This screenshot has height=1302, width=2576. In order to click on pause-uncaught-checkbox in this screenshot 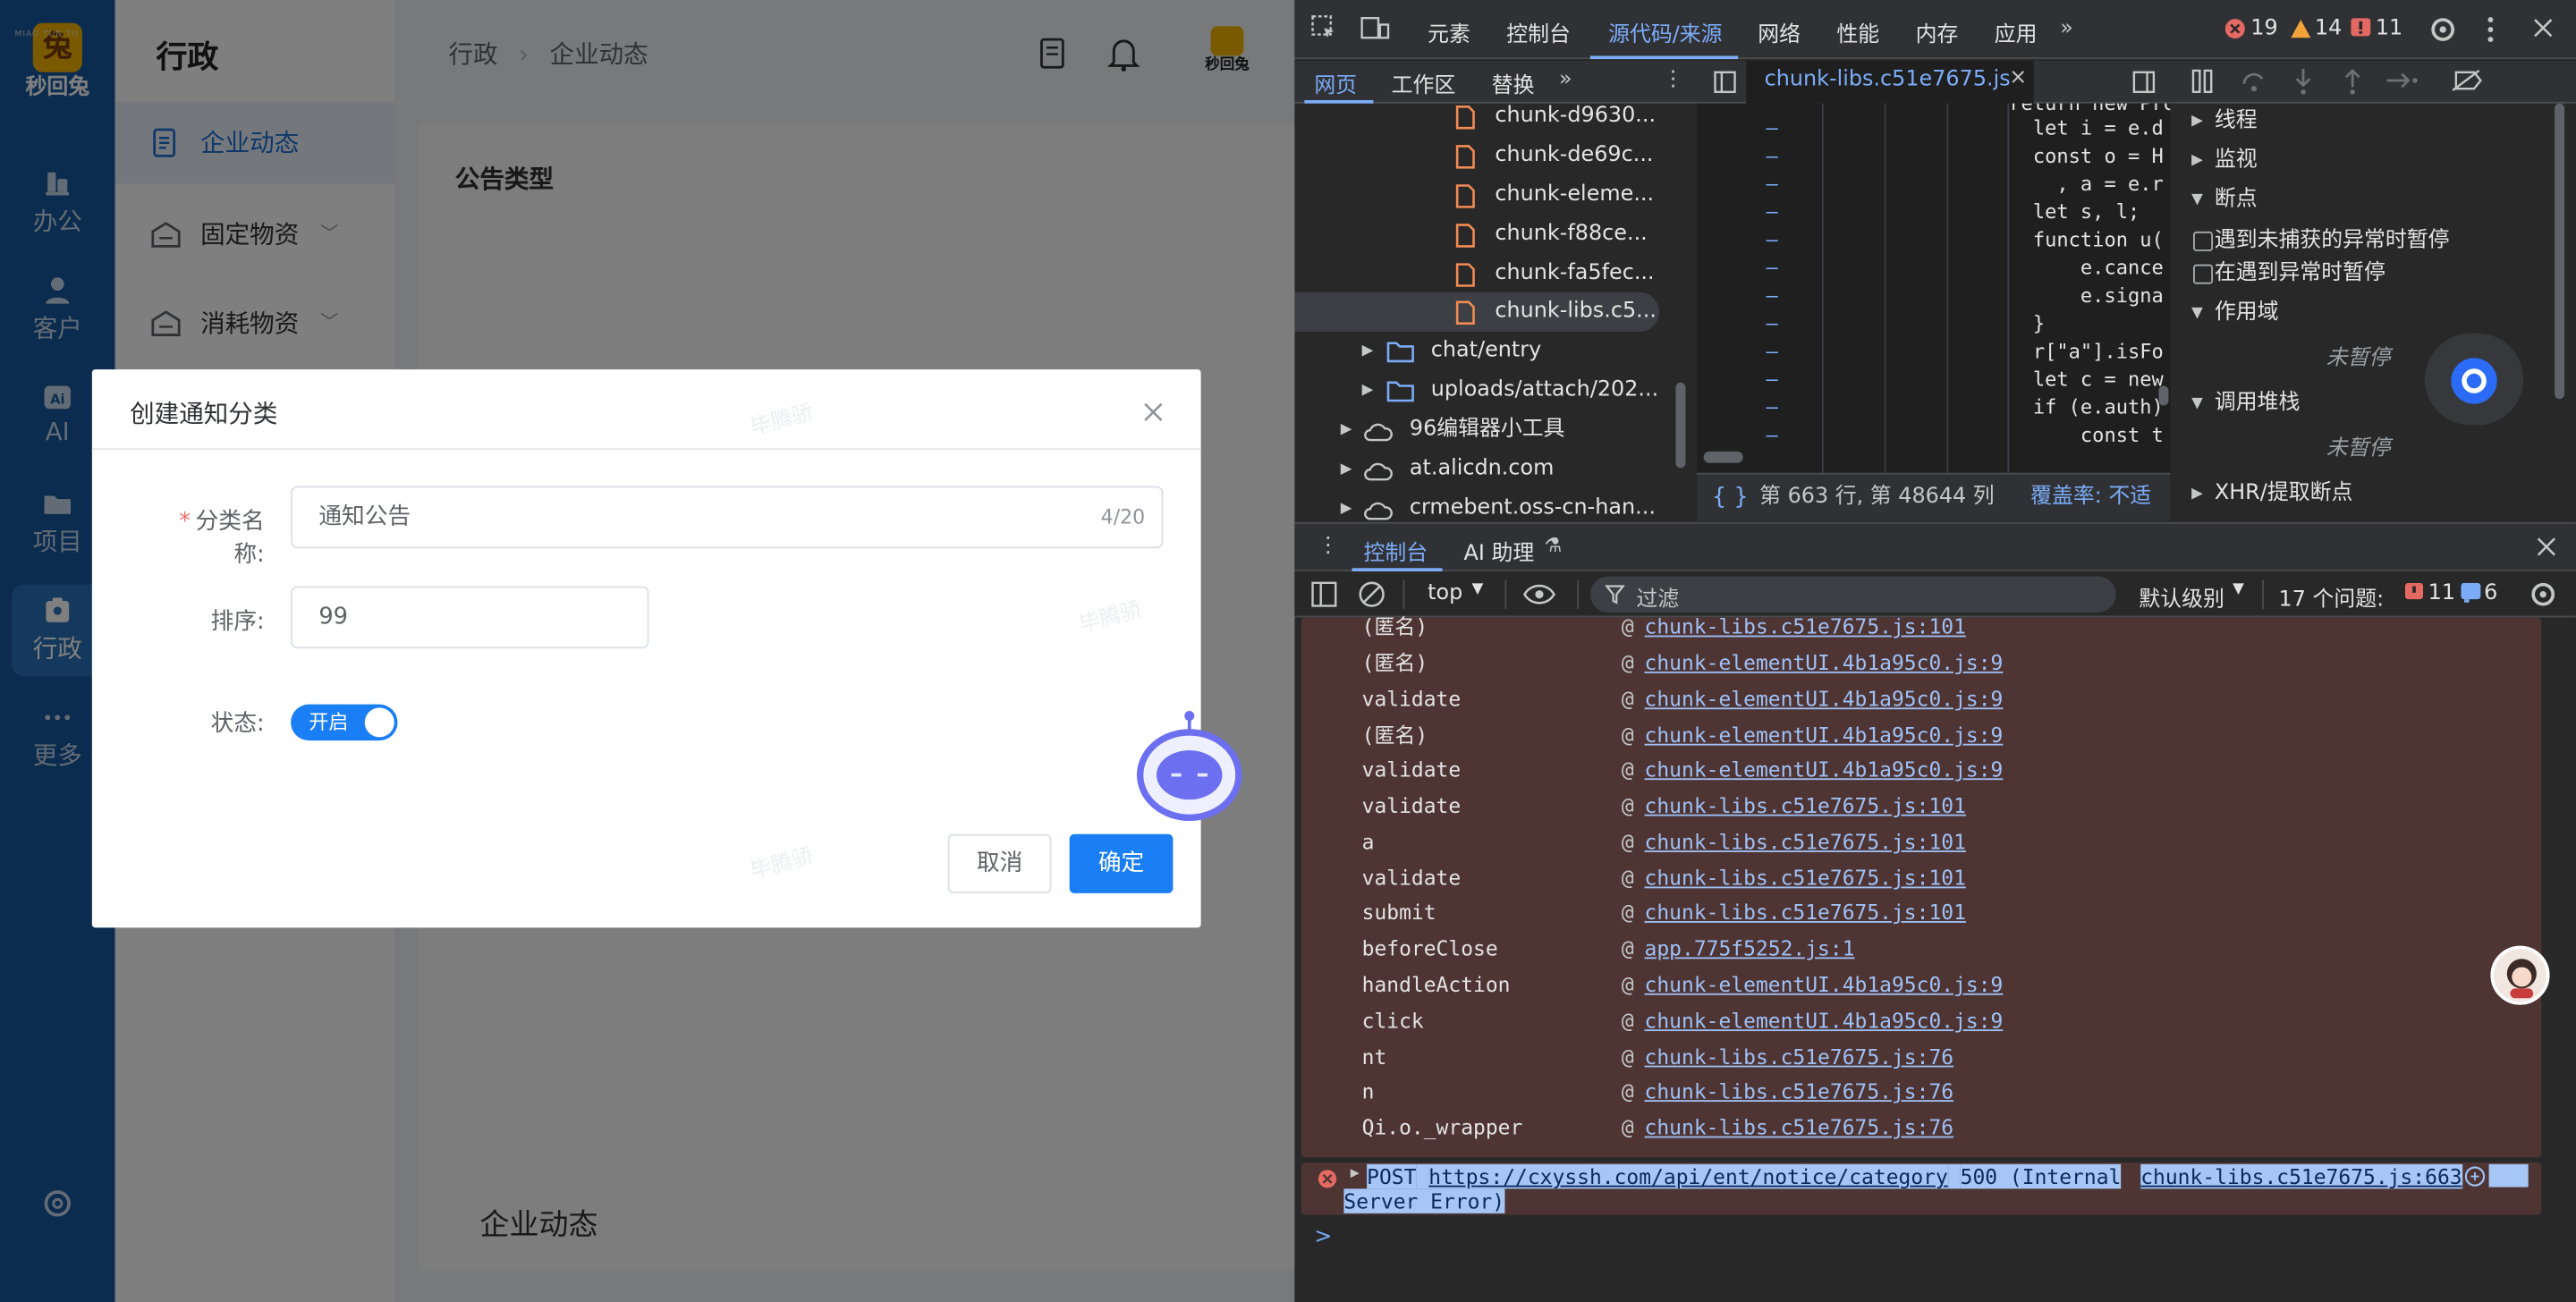, I will do `click(2203, 241)`.